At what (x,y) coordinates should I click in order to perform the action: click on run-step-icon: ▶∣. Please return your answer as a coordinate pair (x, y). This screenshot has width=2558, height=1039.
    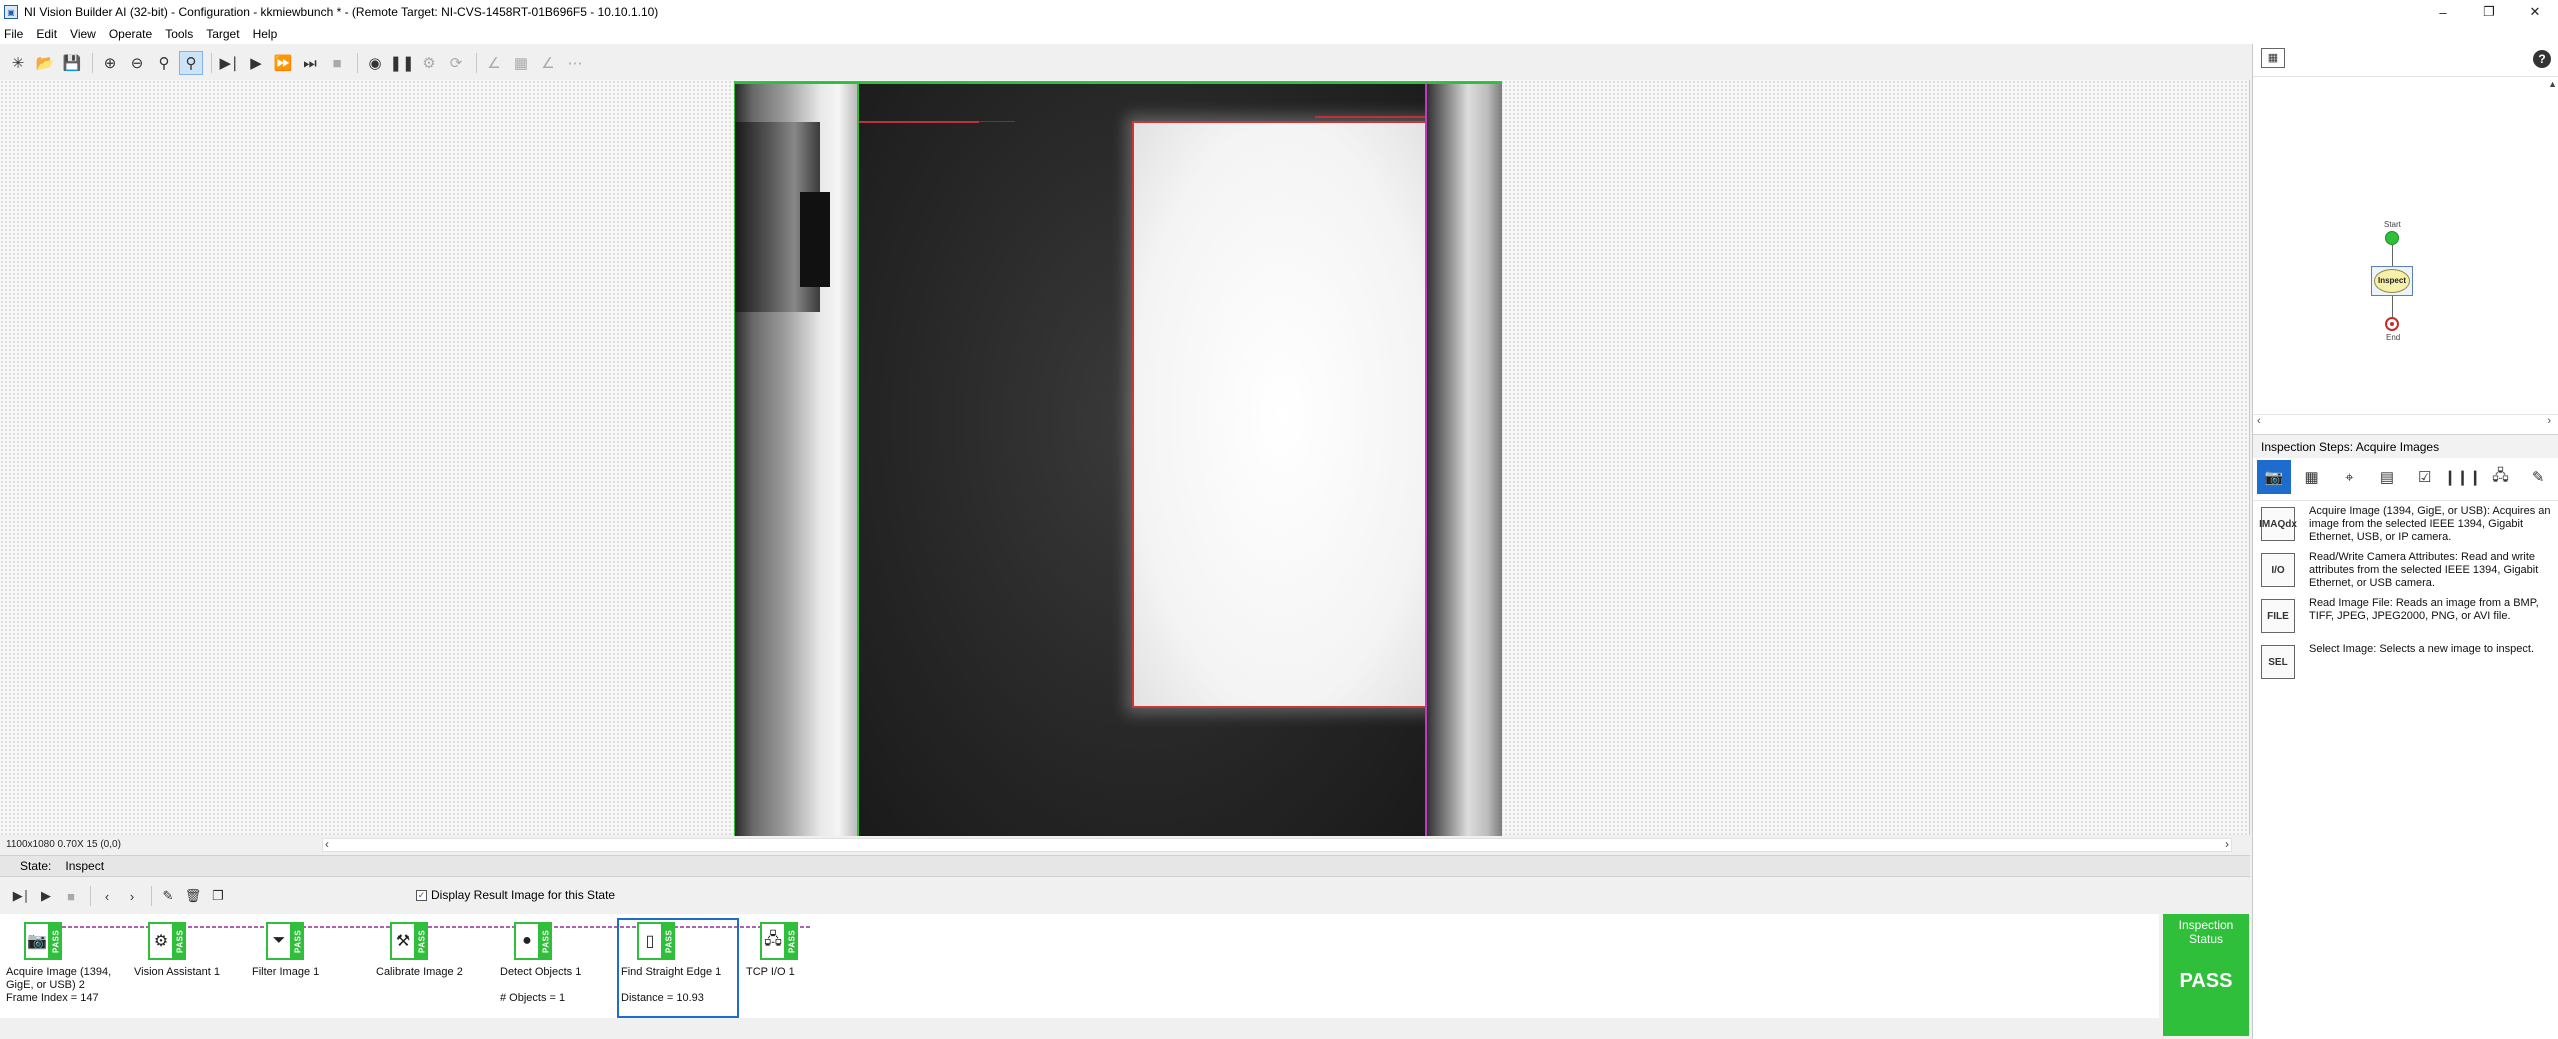
    Looking at the image, I should click on (21, 896).